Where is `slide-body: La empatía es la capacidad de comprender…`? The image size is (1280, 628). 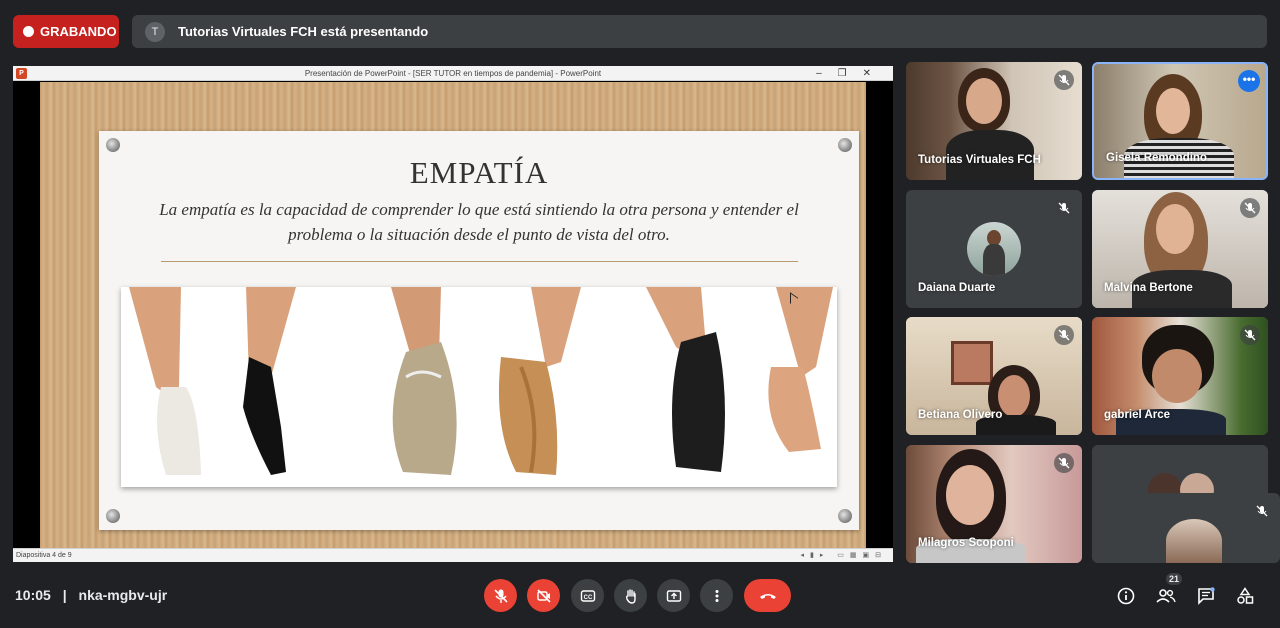 slide-body: La empatía es la capacidad de comprender… is located at coordinates (479, 222).